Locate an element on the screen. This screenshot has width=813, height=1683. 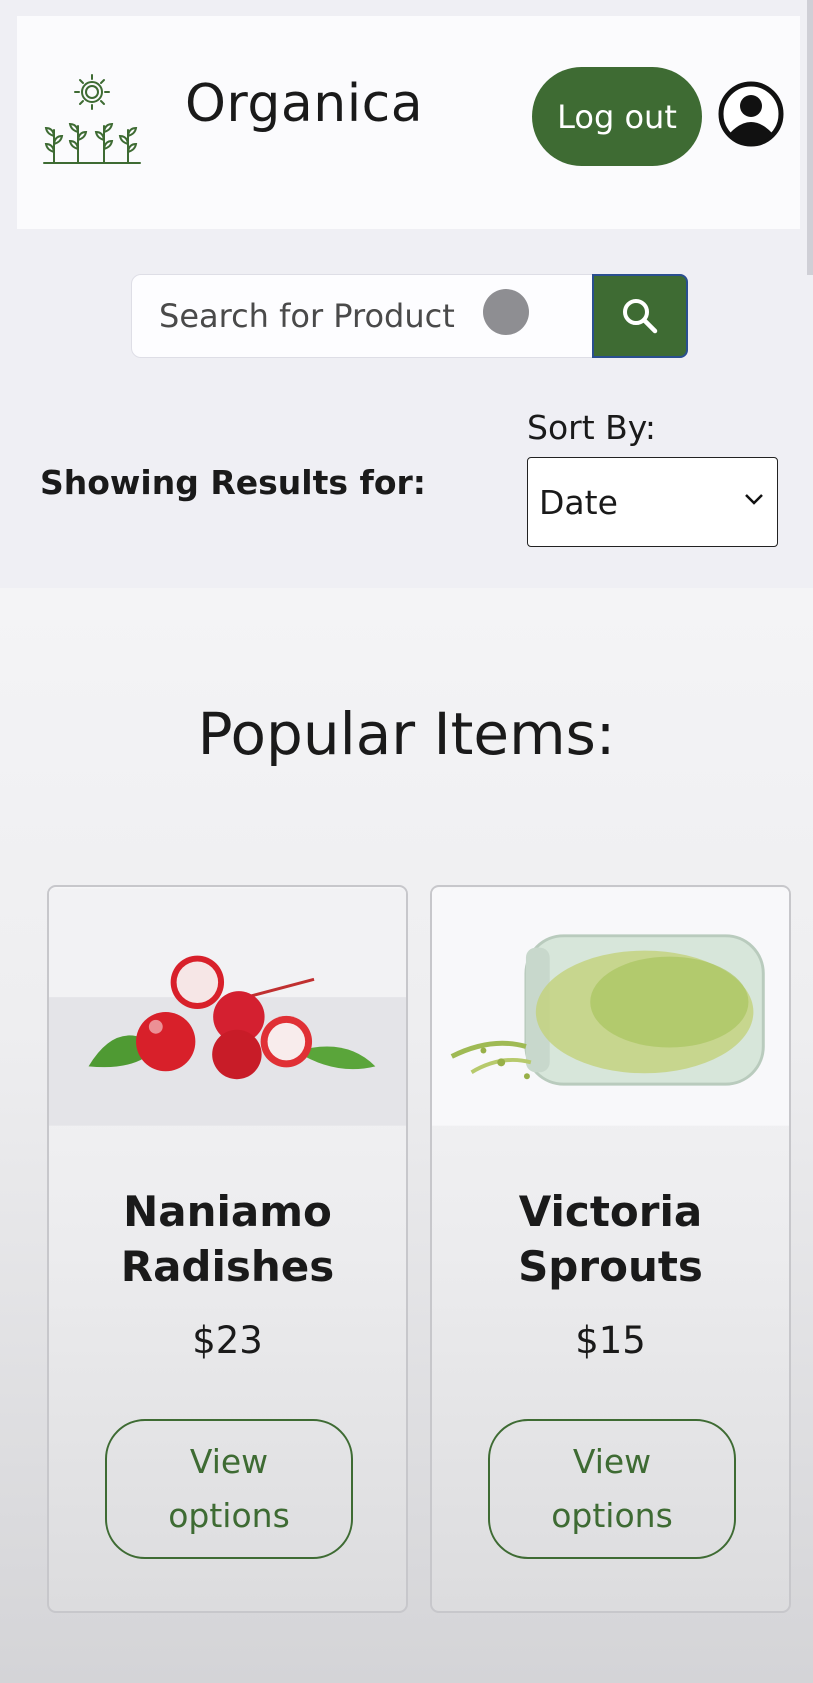
section-title: Popular Items: is located at coordinates (406, 734).